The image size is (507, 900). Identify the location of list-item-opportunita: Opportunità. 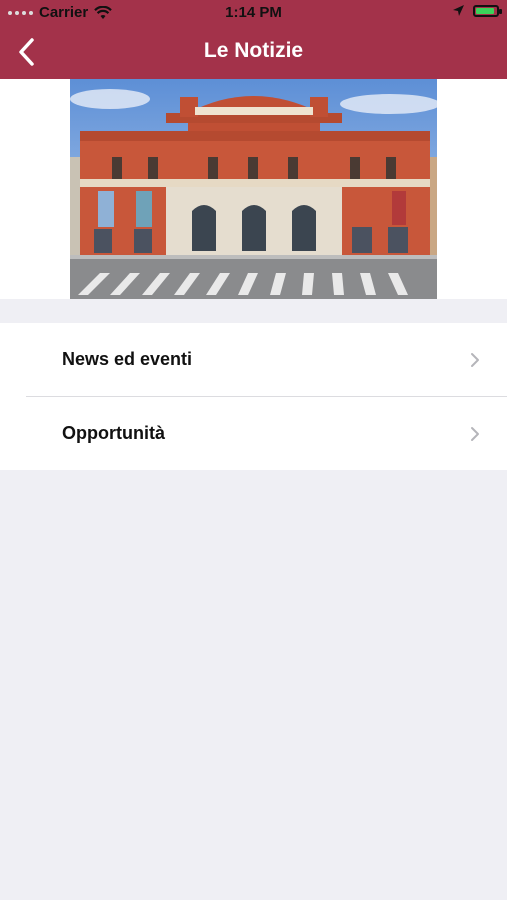
(253, 433).